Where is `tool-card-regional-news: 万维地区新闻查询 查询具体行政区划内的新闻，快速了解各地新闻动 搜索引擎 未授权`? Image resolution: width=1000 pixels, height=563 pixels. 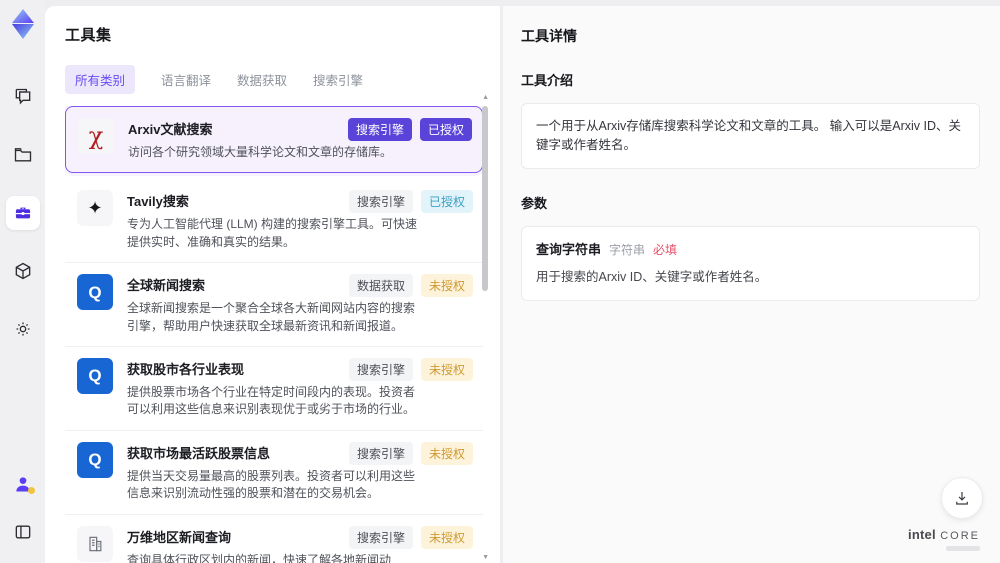 tool-card-regional-news: 万维地区新闻查询 查询具体行政区划内的新闻，快速了解各地新闻动 搜索引擎 未授权 is located at coordinates (274, 538).